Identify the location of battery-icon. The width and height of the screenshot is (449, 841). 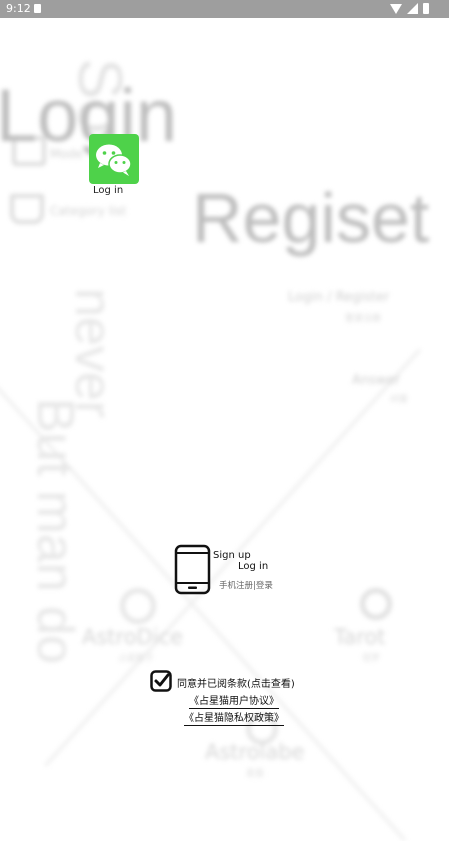
(426, 8).